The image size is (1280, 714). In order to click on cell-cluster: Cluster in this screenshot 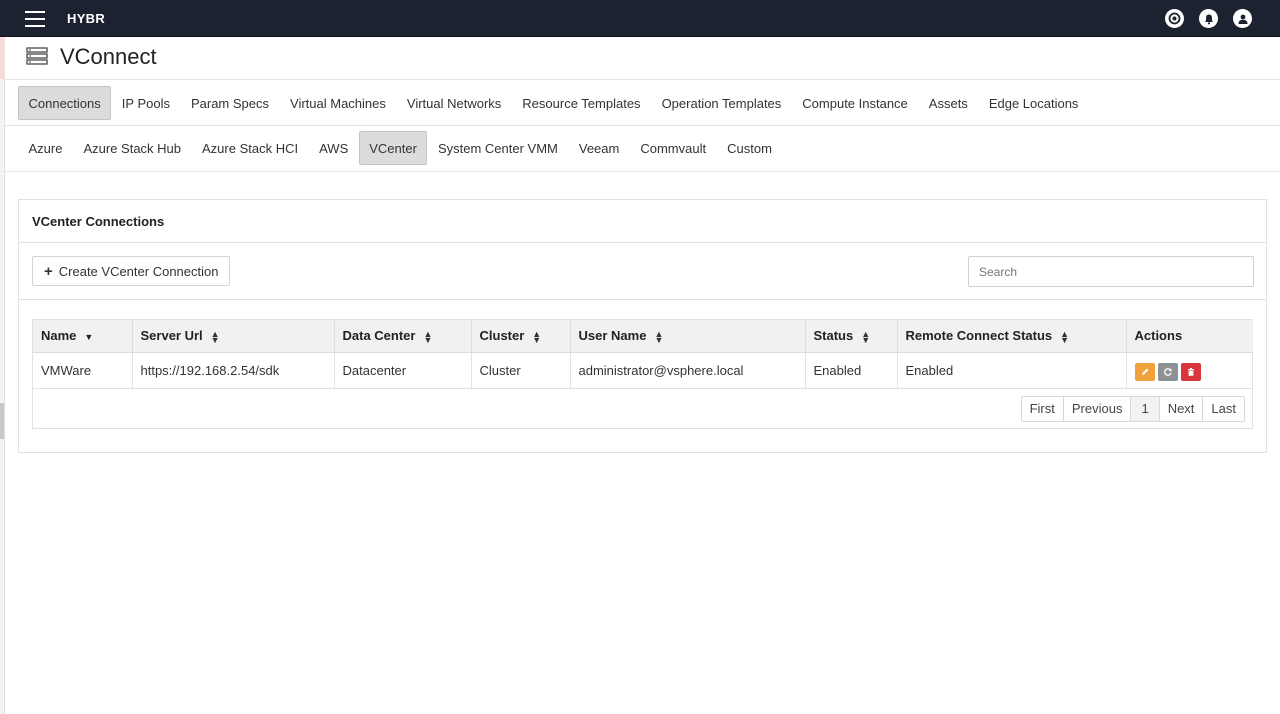, I will do `click(521, 370)`.